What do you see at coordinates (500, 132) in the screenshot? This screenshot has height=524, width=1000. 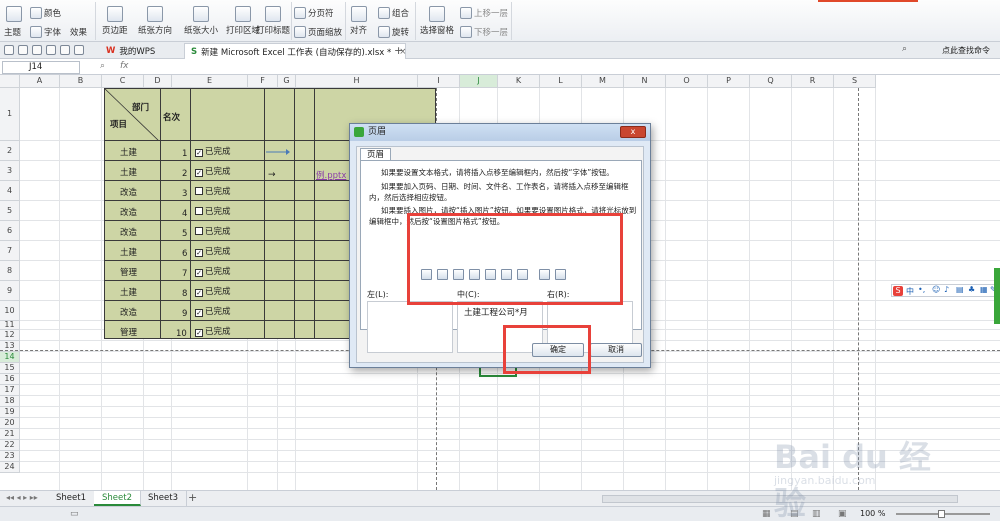 I see `dialog-titlebar: 页眉 x` at bounding box center [500, 132].